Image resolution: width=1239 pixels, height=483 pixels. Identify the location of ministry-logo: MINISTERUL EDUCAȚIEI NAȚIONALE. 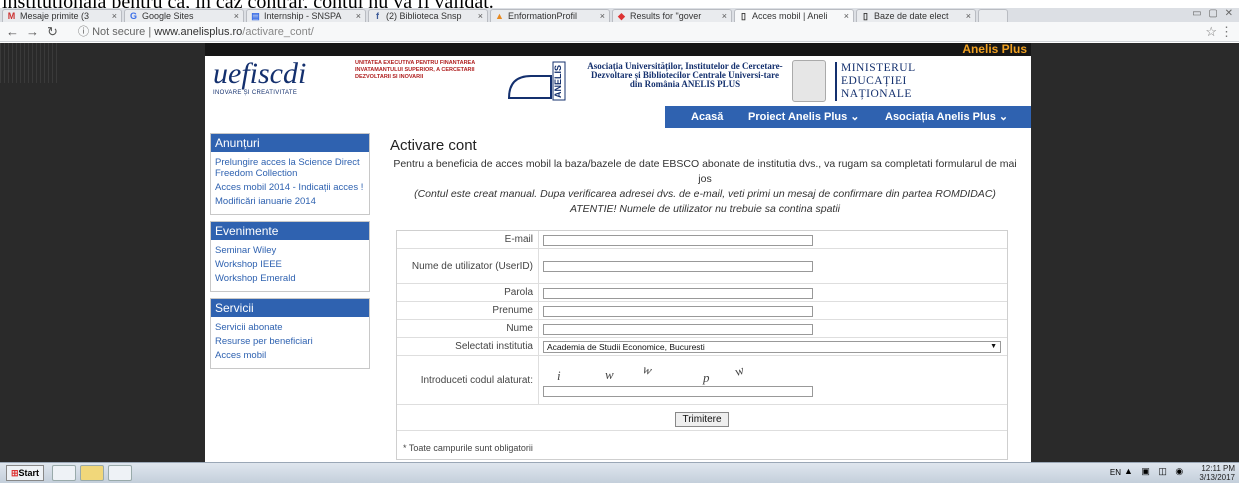
(875, 81).